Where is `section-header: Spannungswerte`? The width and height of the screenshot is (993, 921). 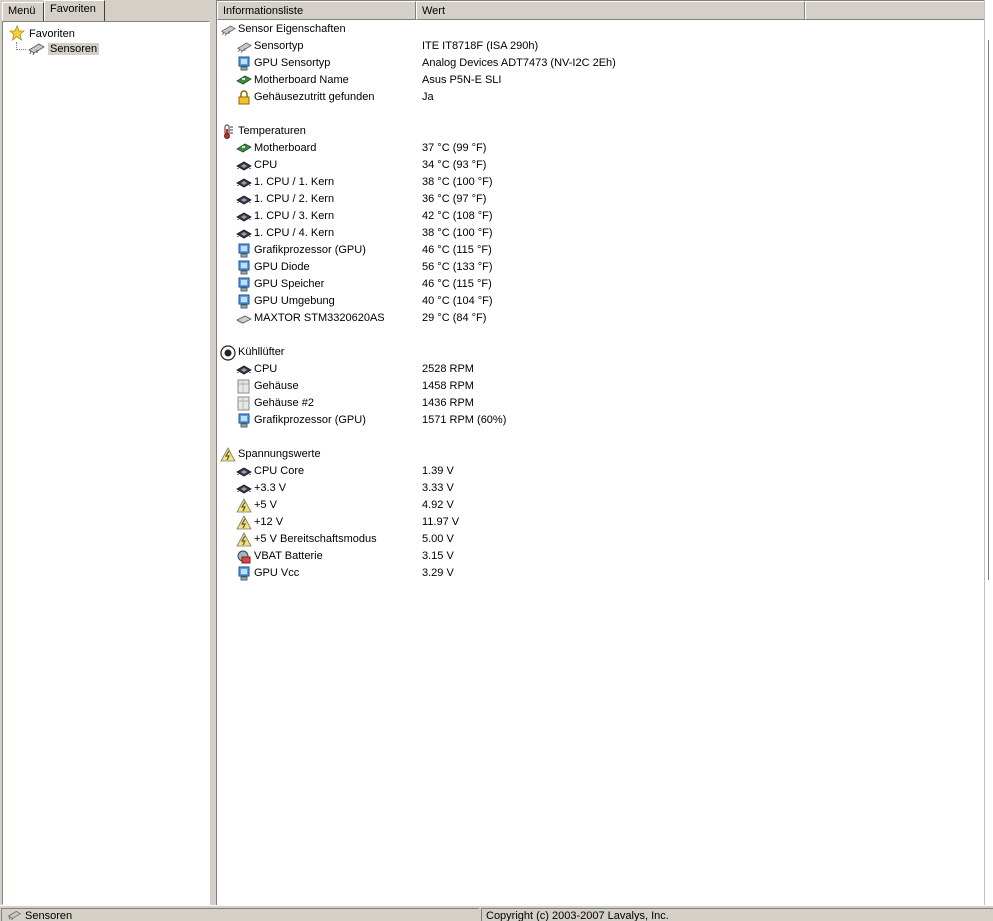 section-header: Spannungswerte is located at coordinates (605, 454).